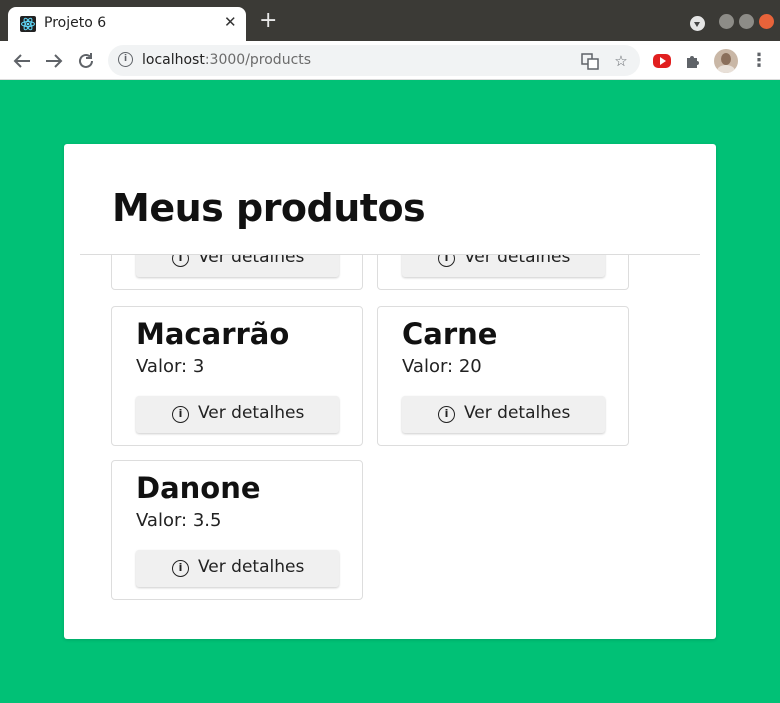 This screenshot has width=780, height=703. What do you see at coordinates (170, 366) in the screenshot?
I see `product-price: Valor: 3` at bounding box center [170, 366].